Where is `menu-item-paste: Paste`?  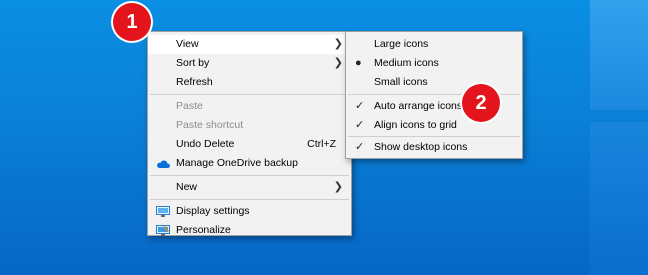
menu-item-paste: Paste is located at coordinates (249, 106).